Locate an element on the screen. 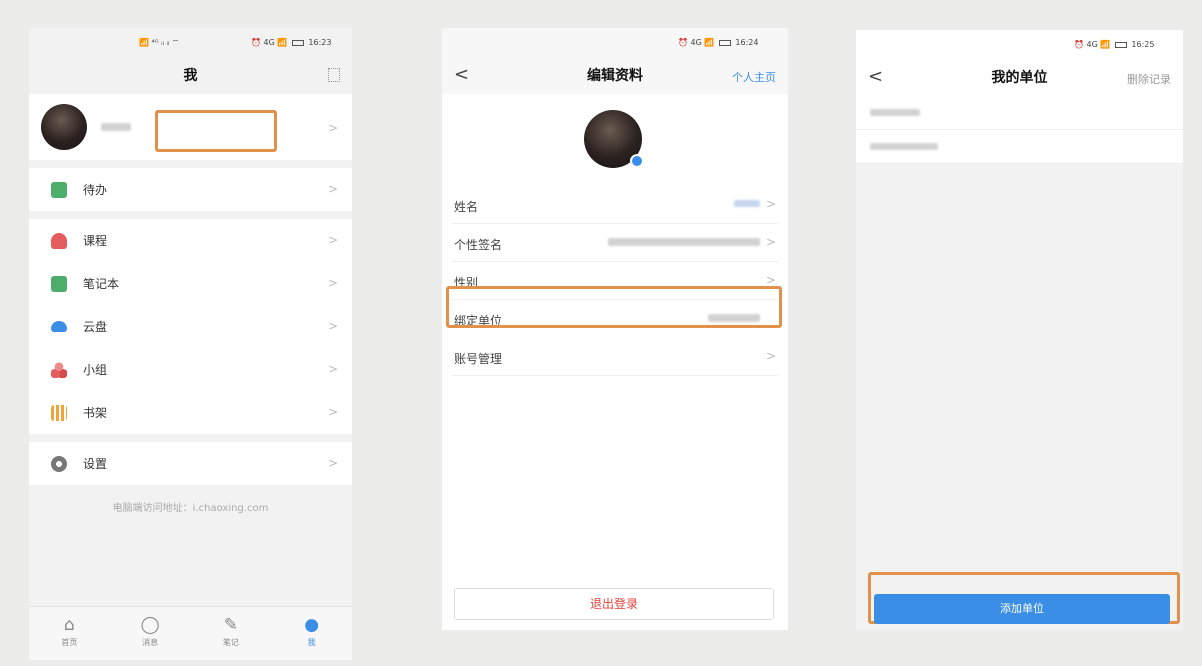  home-icon: ⌂ is located at coordinates (69, 625).